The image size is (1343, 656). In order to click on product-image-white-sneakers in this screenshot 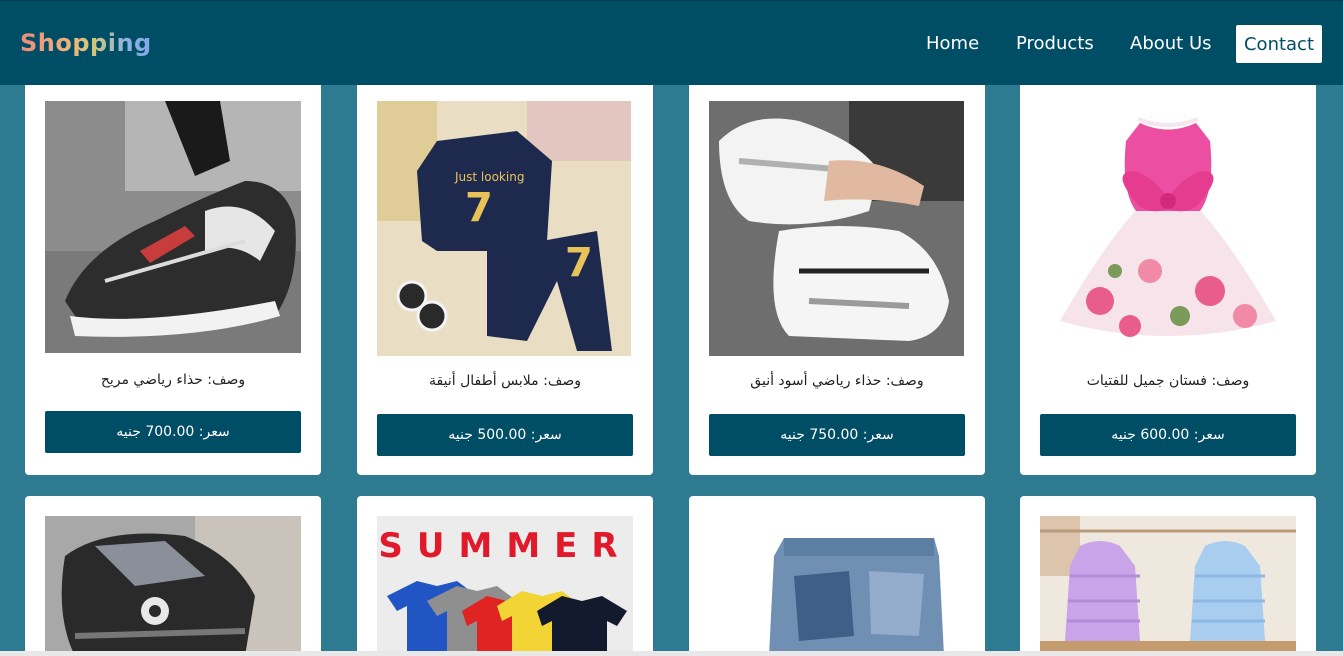, I will do `click(836, 228)`.